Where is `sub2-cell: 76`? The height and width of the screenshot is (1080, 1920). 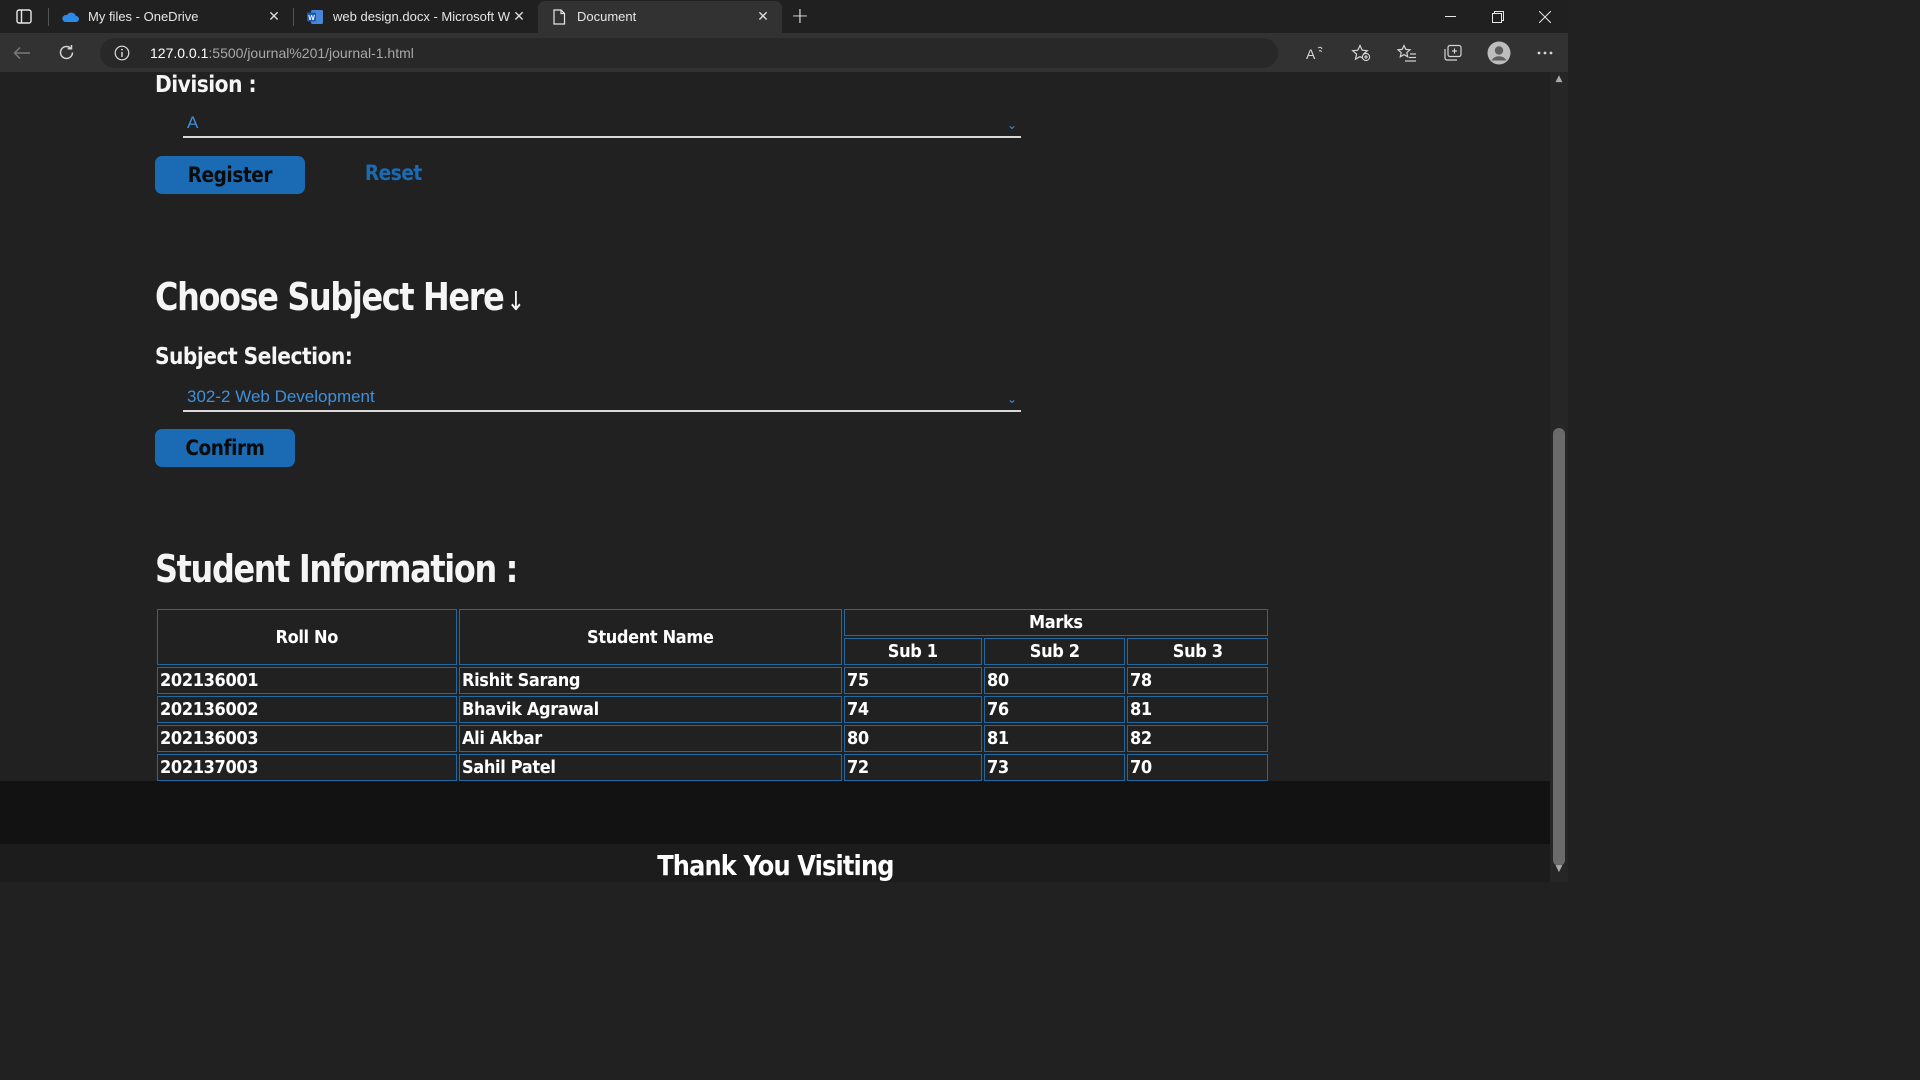 sub2-cell: 76 is located at coordinates (1054, 709).